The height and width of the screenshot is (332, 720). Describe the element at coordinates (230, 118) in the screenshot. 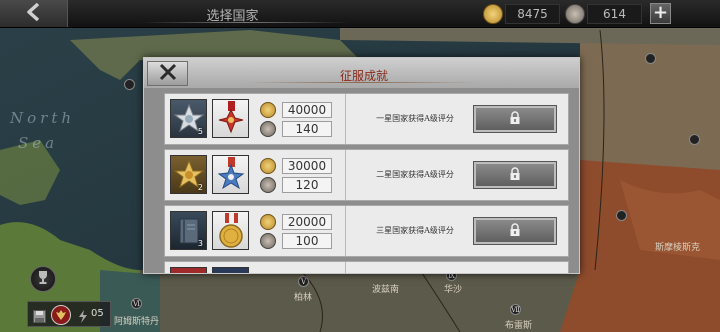

I see `red-cross-medal-icon` at that location.